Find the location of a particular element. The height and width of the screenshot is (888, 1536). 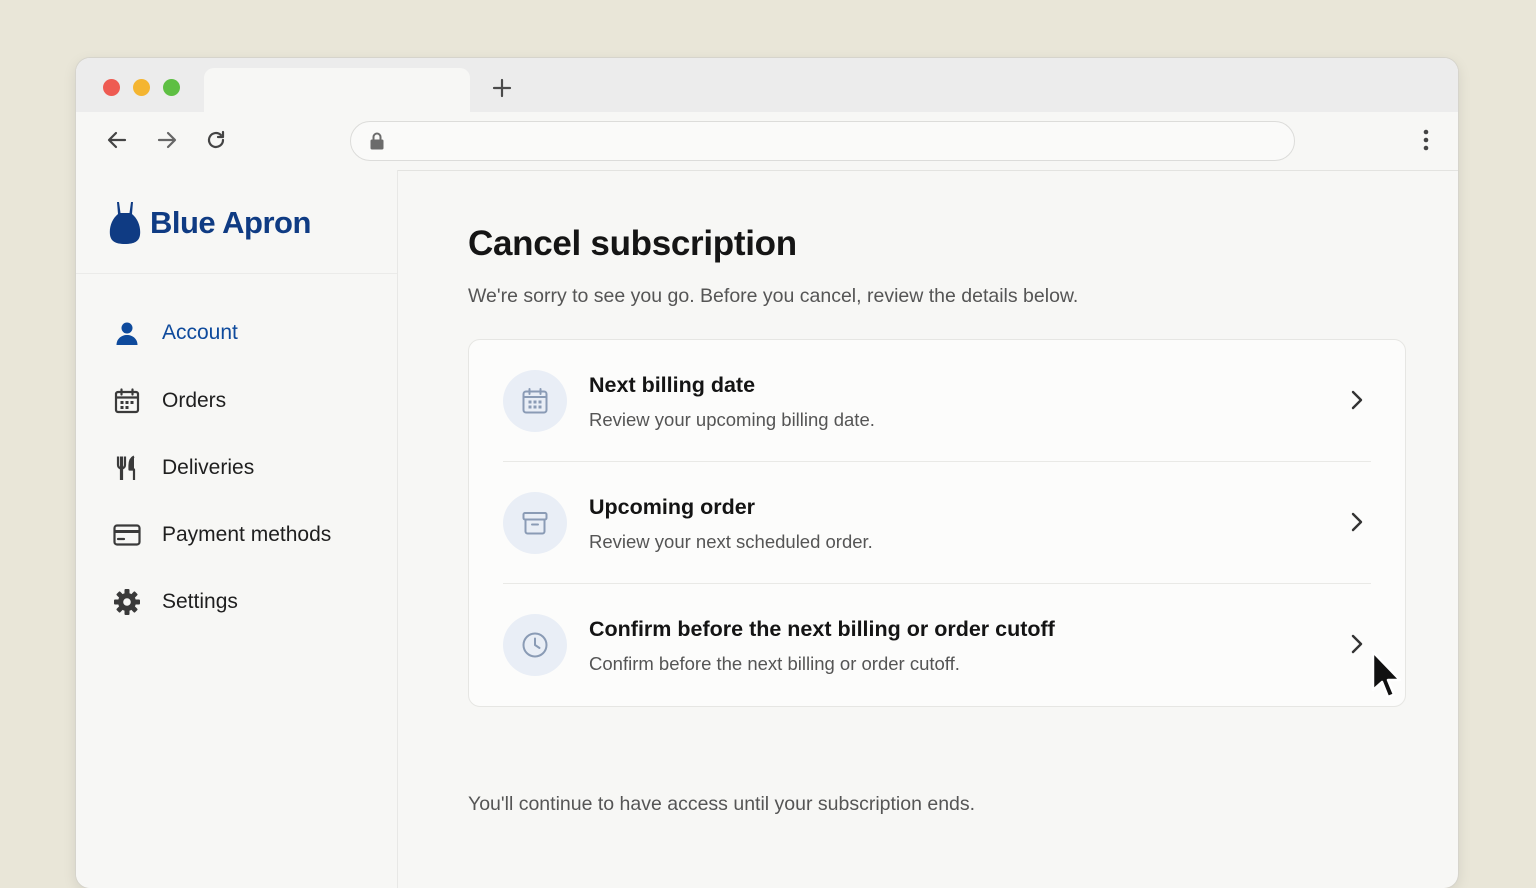

sidebar-item-label: Settings is located at coordinates (200, 601).